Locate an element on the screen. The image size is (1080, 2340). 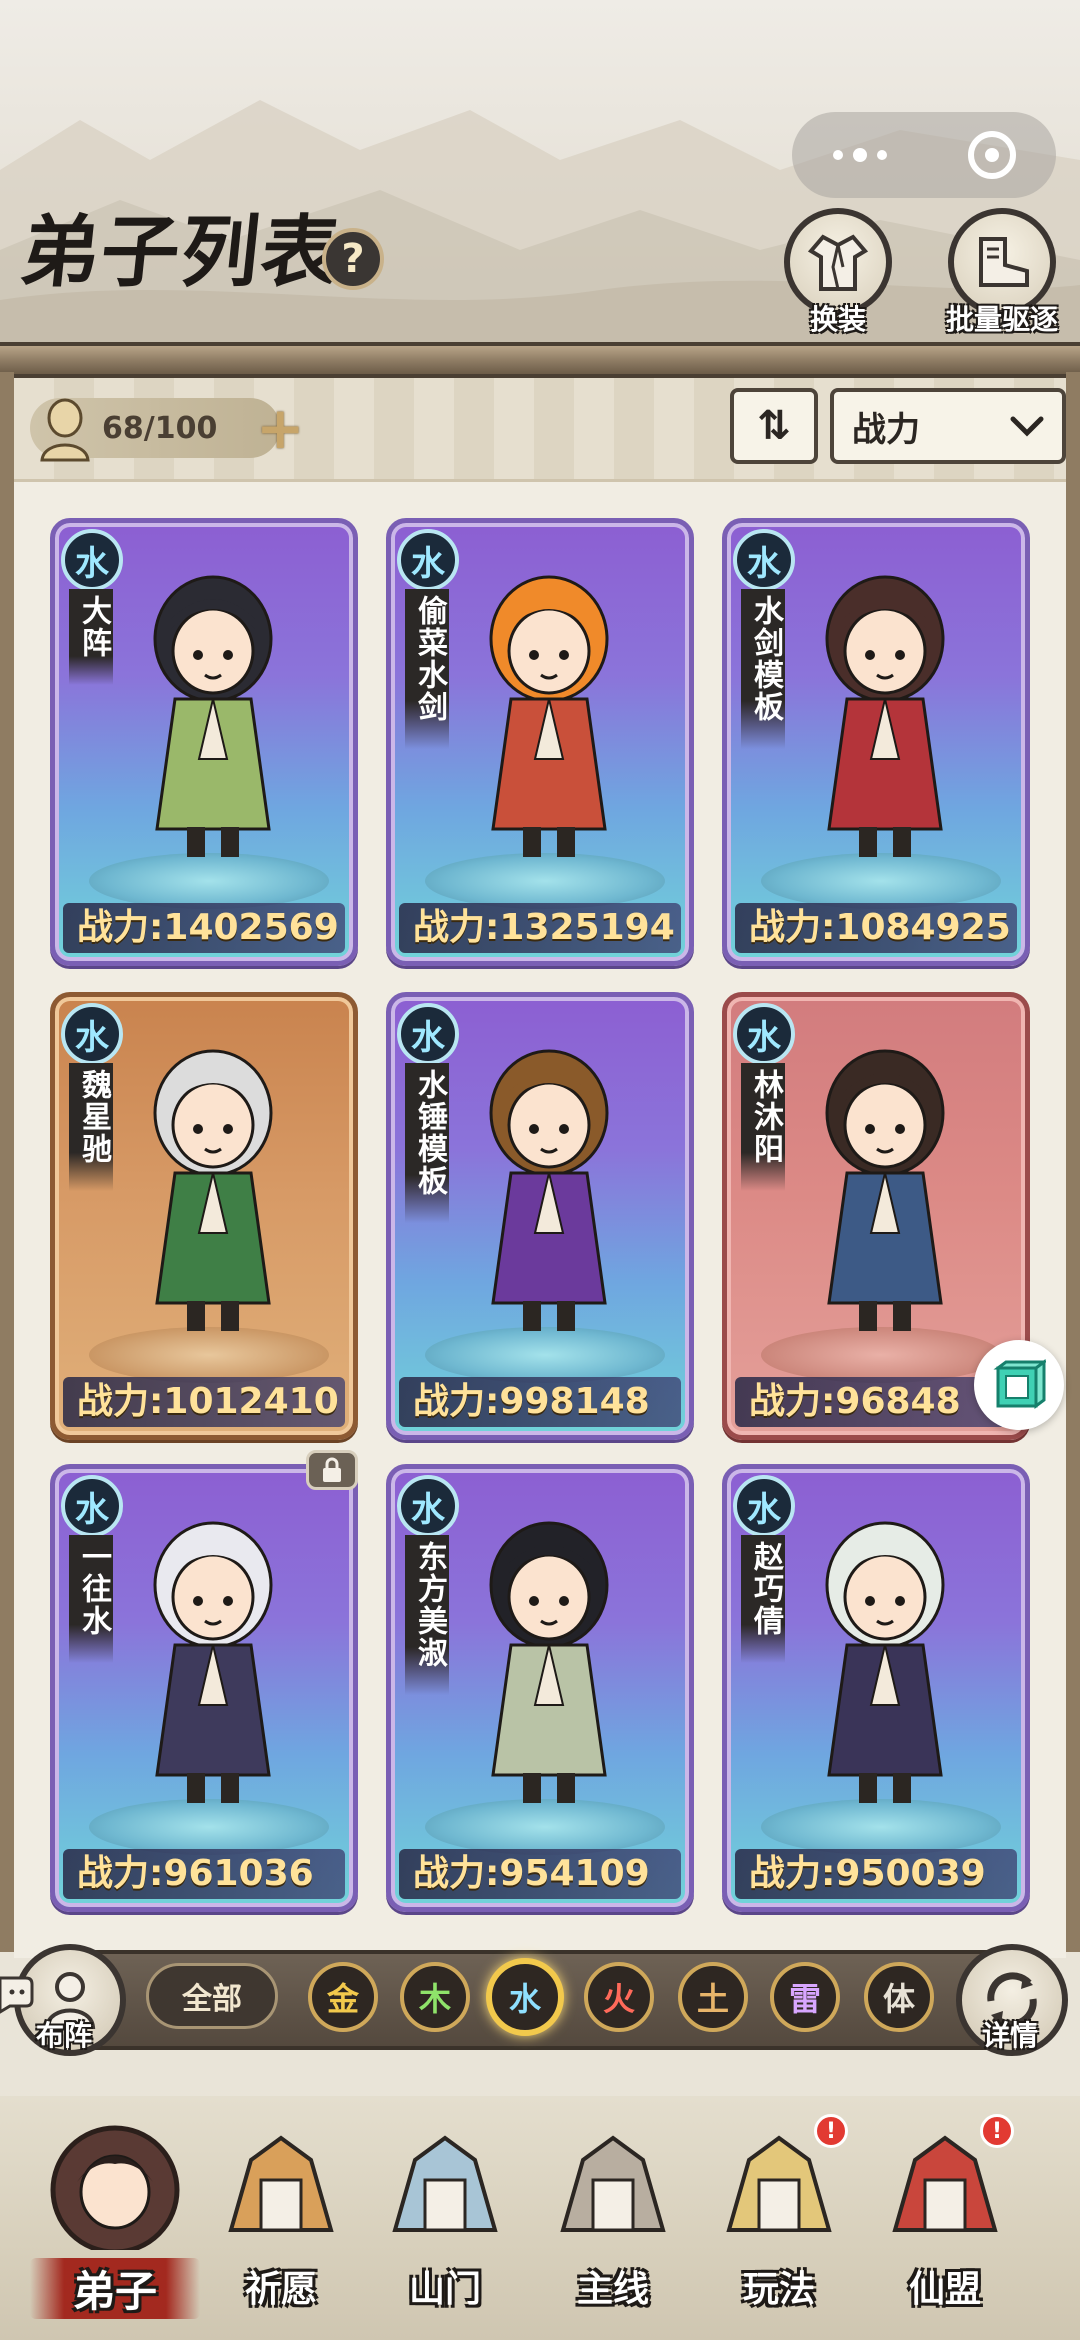
disciple-card: 水东方美淑战力:954109 is located at coordinates (540, 1688).